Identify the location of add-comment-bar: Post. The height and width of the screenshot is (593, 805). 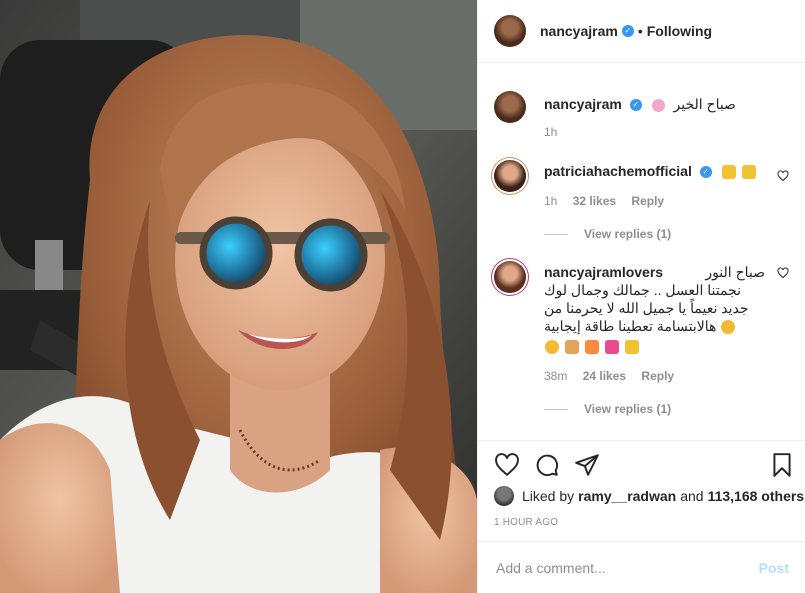
(641, 567).